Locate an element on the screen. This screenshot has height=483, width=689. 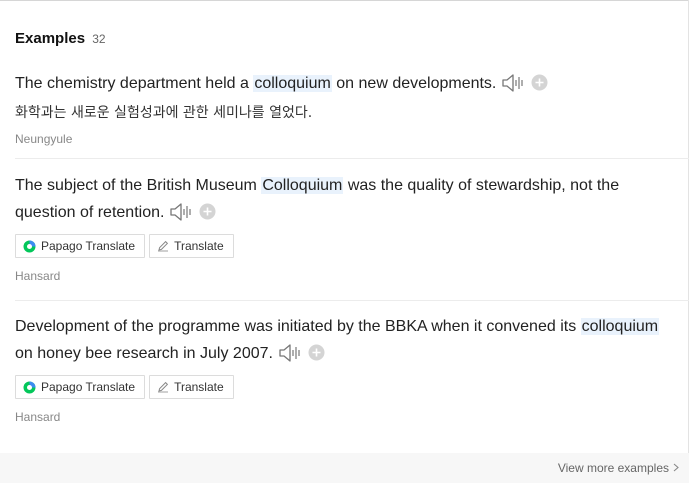
translate-buttons-2: Papago Translate Translate is located at coordinates (124, 246).